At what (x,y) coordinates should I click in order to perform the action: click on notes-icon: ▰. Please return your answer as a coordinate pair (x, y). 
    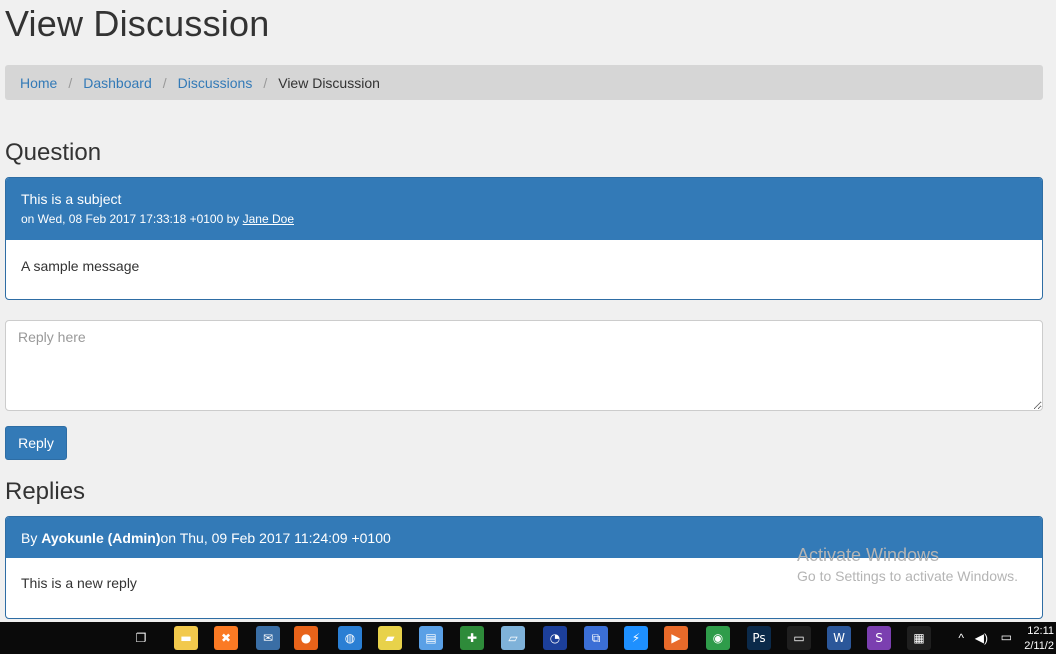
    Looking at the image, I should click on (390, 638).